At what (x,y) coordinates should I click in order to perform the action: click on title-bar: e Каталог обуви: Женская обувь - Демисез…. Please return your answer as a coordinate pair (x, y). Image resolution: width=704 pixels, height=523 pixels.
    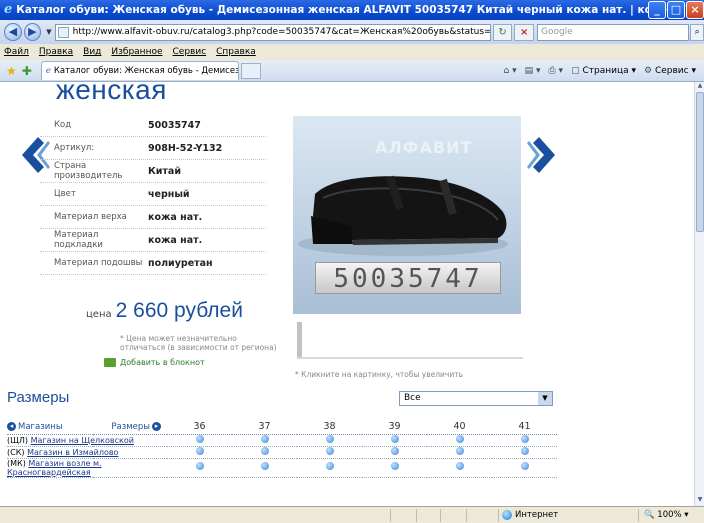
    Looking at the image, I should click on (352, 10).